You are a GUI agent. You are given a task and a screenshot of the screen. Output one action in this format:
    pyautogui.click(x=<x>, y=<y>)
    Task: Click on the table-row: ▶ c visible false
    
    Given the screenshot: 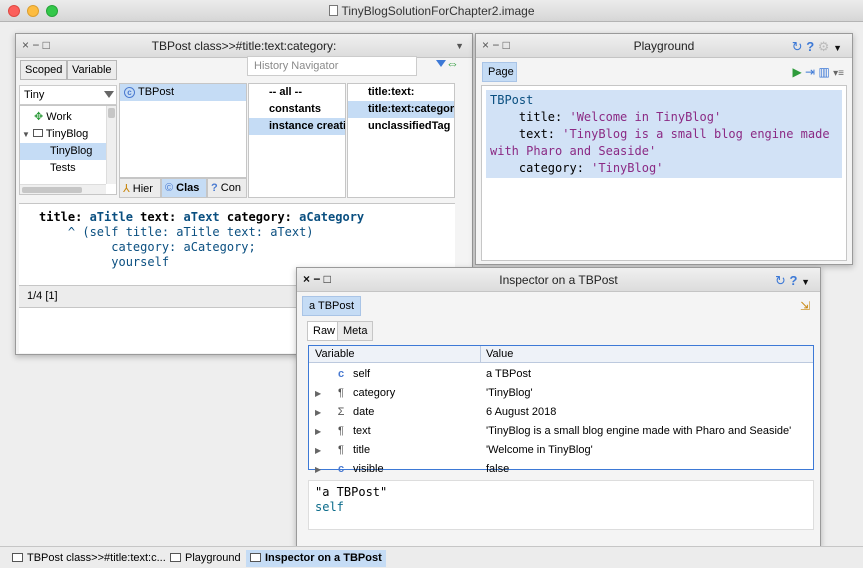 What is the action you would take?
    pyautogui.click(x=561, y=469)
    